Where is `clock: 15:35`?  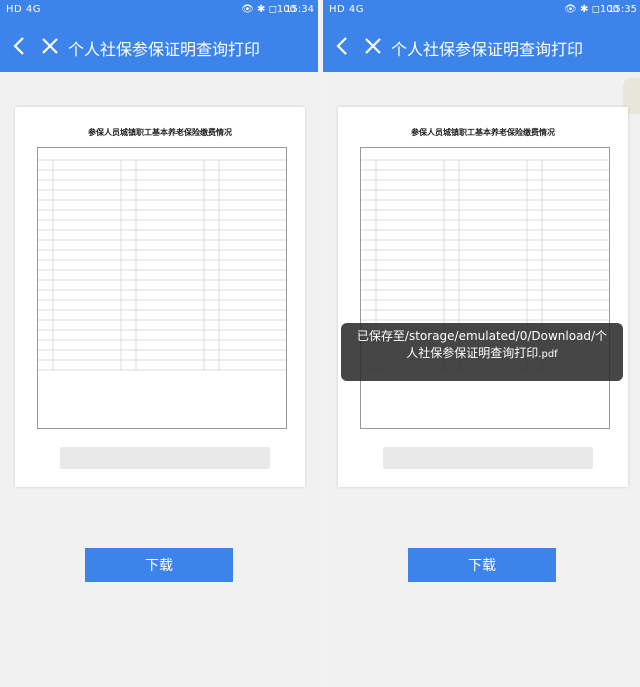 clock: 15:35 is located at coordinates (622, 9).